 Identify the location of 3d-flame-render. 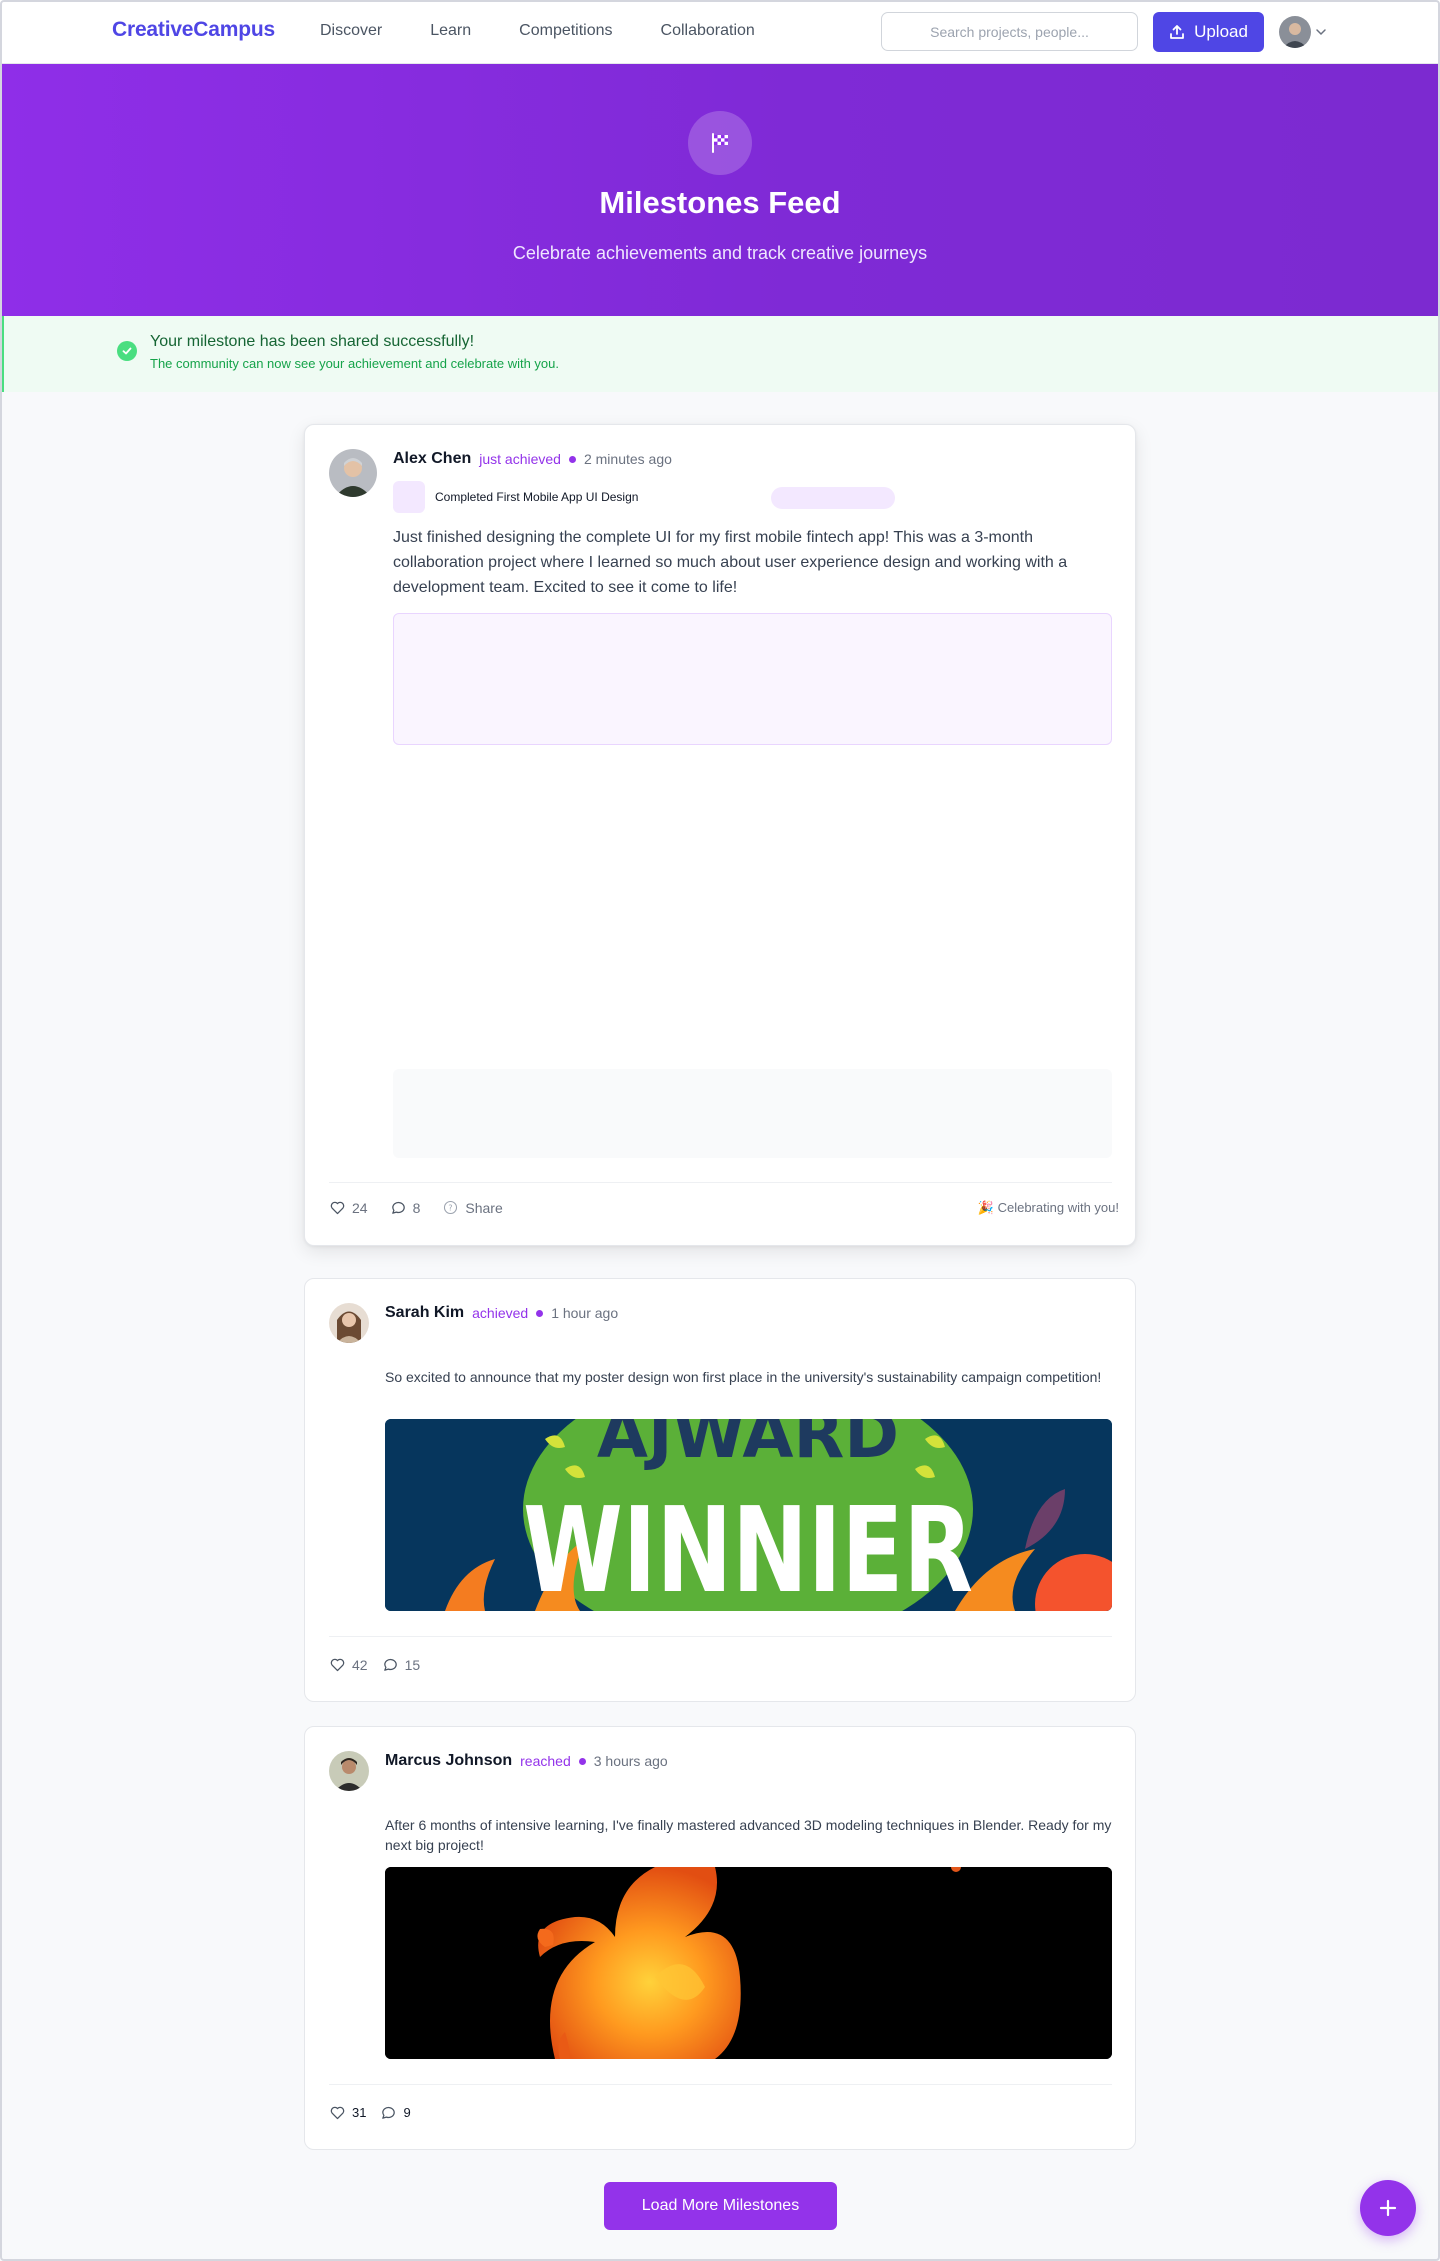
(748, 1963).